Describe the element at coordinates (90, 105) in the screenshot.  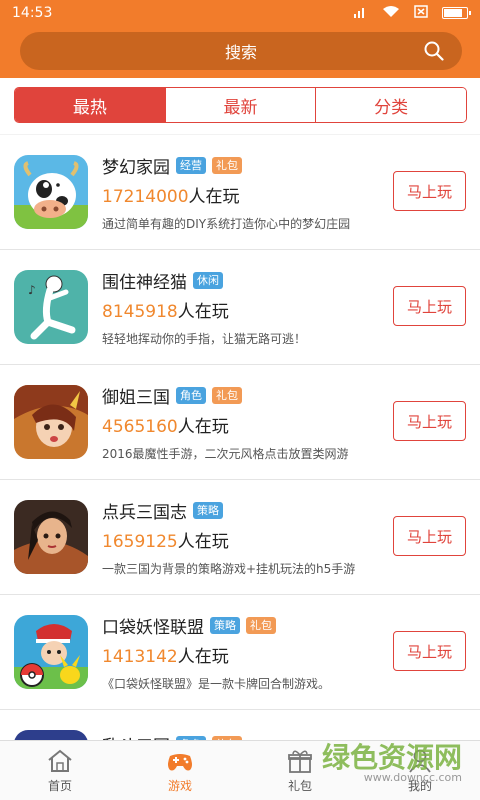
I see `tab-hottest: 最热` at that location.